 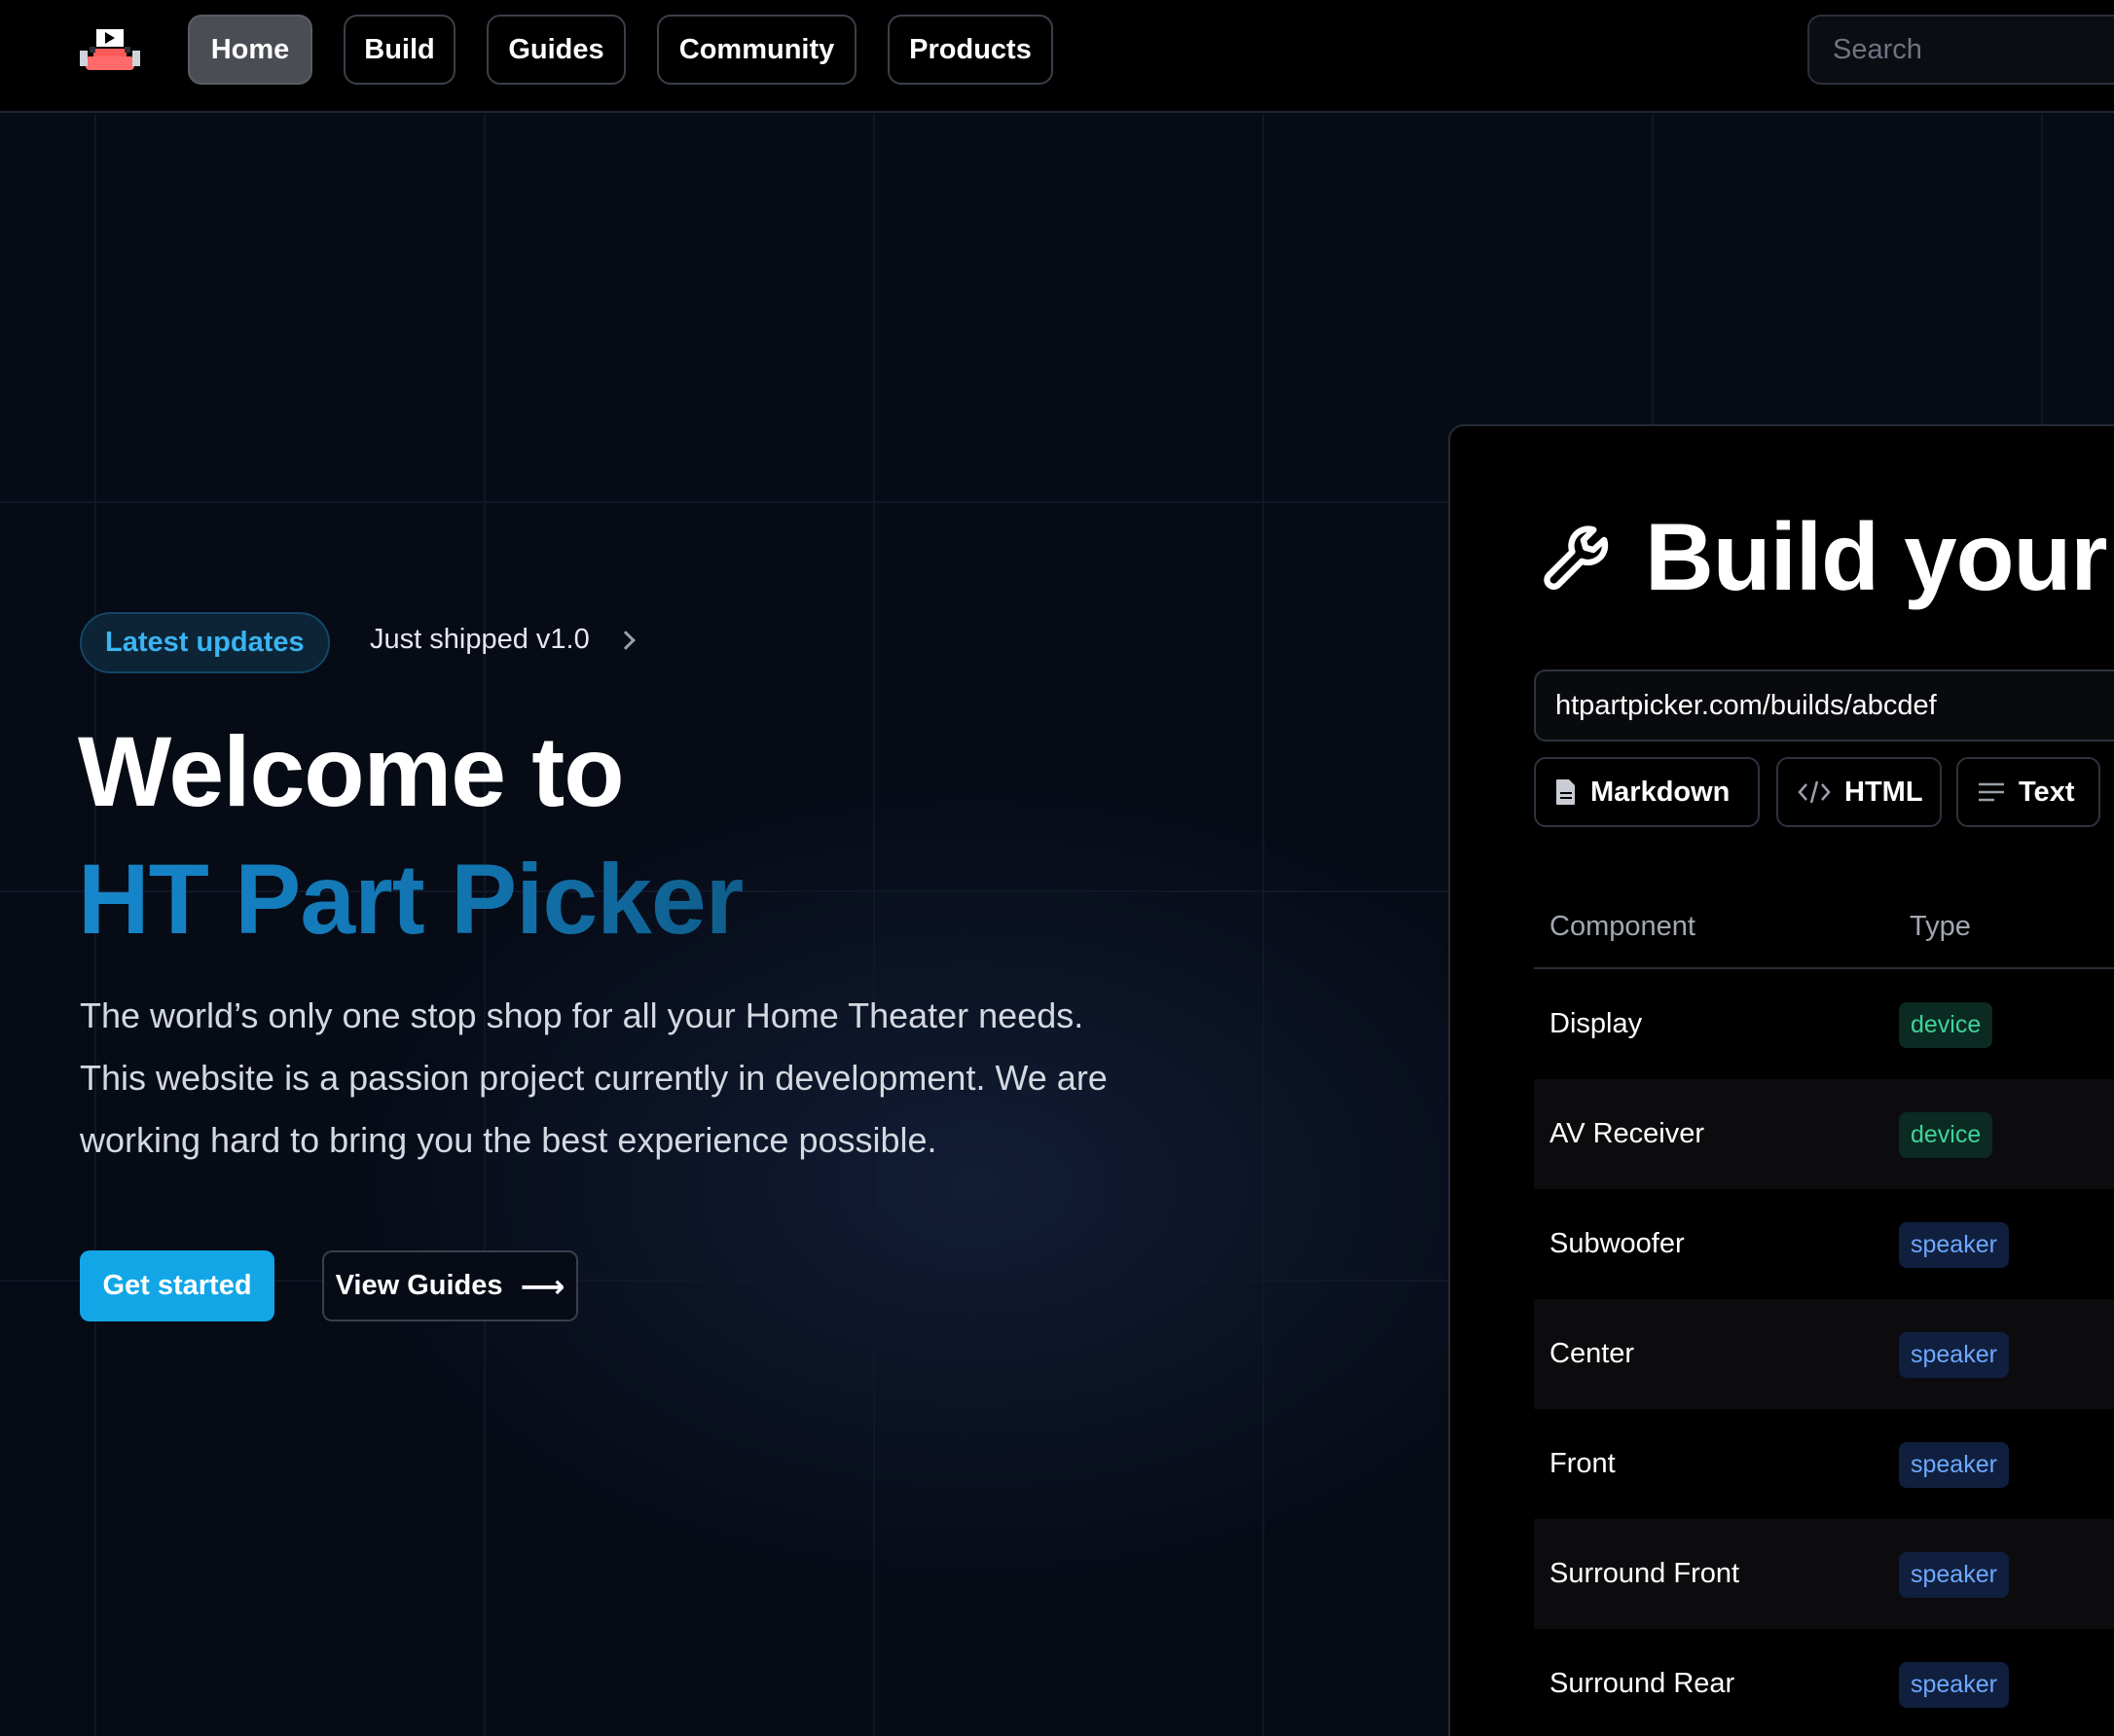 What do you see at coordinates (1617, 1244) in the screenshot?
I see `component-name: Subwoofer` at bounding box center [1617, 1244].